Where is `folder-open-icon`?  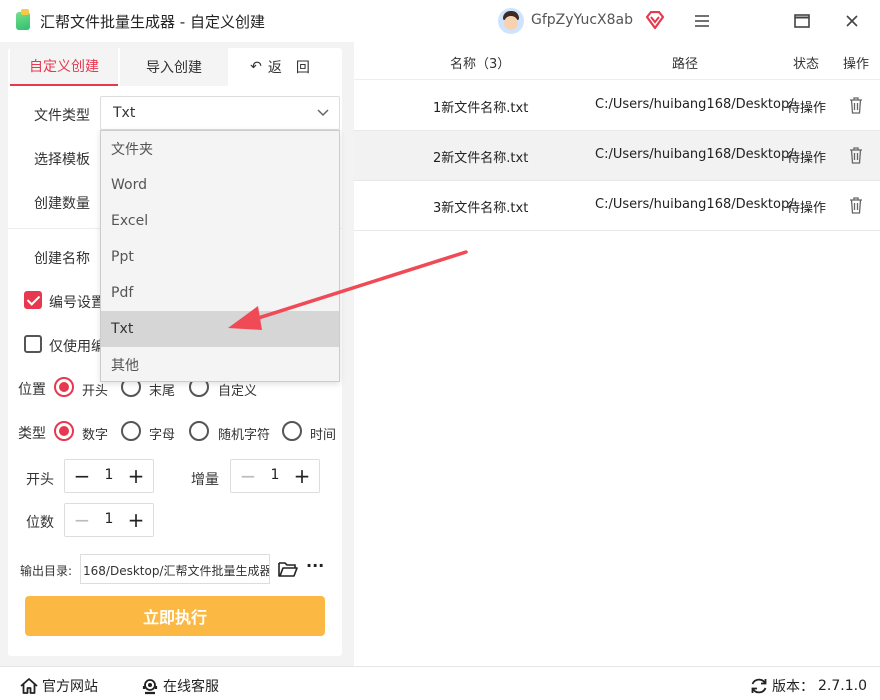
folder-open-icon is located at coordinates (288, 569).